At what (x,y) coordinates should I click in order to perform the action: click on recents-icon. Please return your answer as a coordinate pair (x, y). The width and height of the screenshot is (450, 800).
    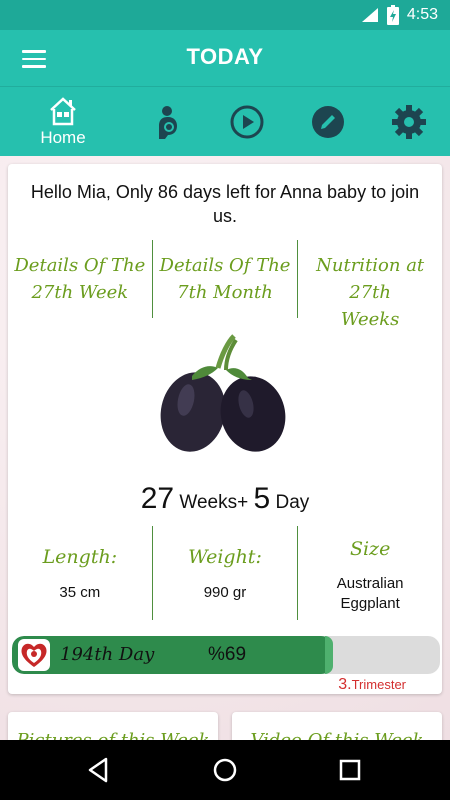
    Looking at the image, I should click on (350, 770).